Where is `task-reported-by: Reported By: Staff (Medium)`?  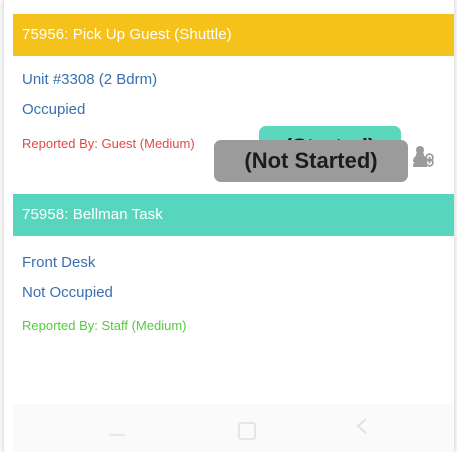 task-reported-by: Reported By: Staff (Medium) is located at coordinates (104, 325).